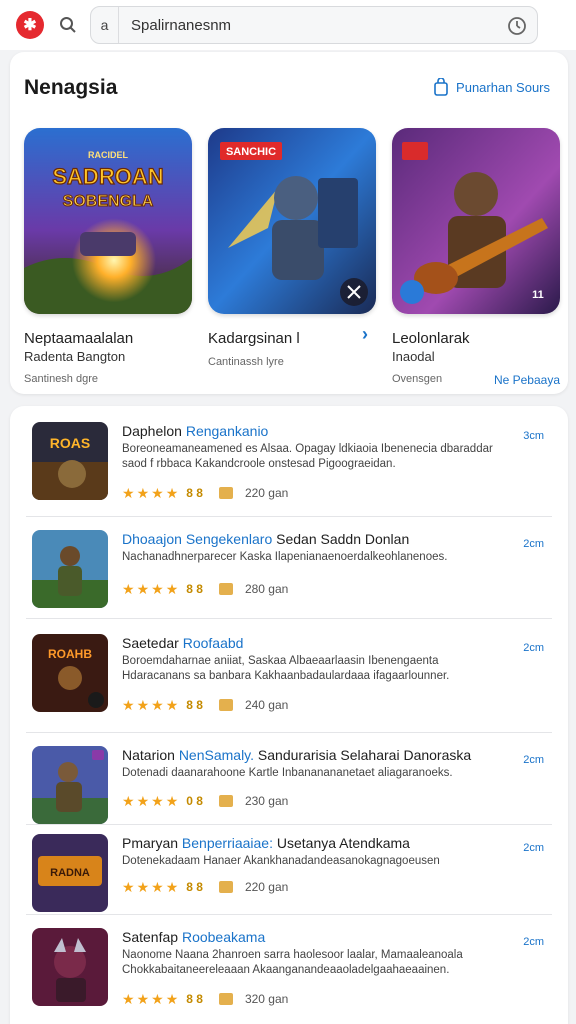  I want to click on rating: ★ ★ ★ ★ 8 8 320 gan, so click(205, 999).